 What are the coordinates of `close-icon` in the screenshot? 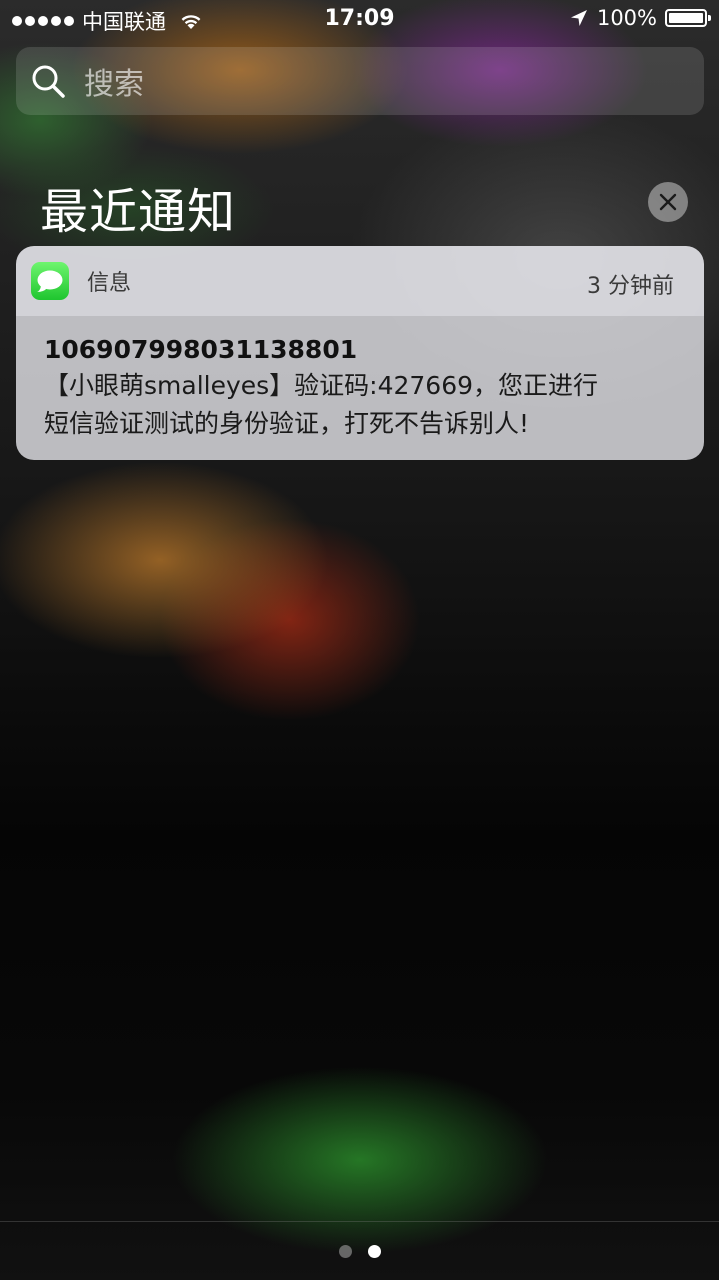 It's located at (668, 202).